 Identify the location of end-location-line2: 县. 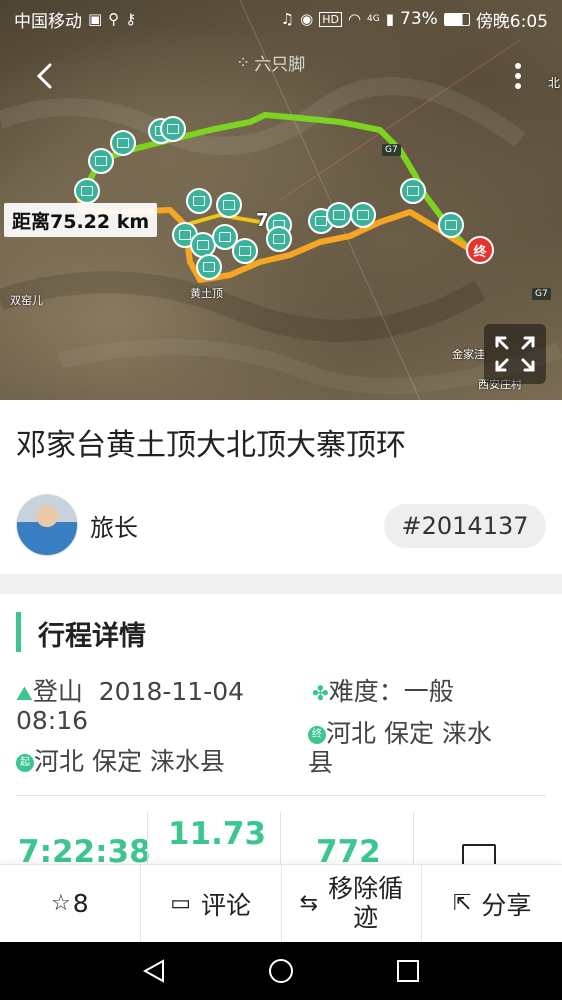
(321, 762).